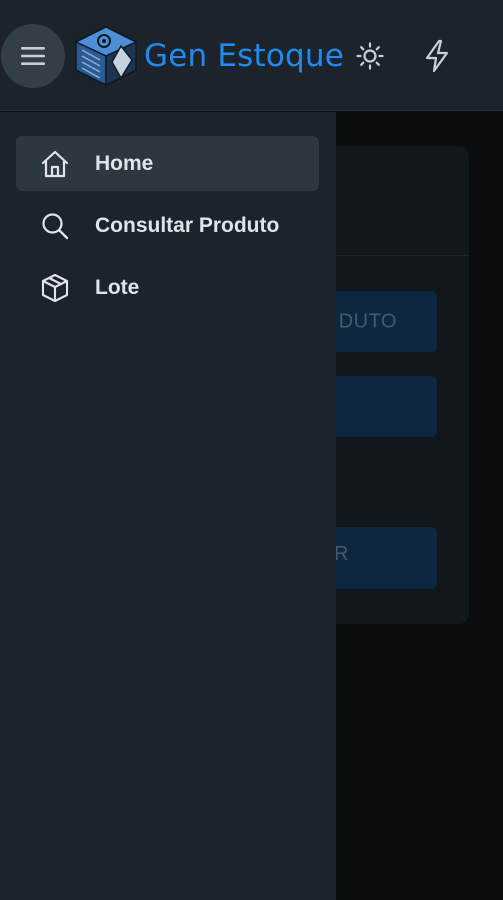  I want to click on home-icon, so click(55, 164).